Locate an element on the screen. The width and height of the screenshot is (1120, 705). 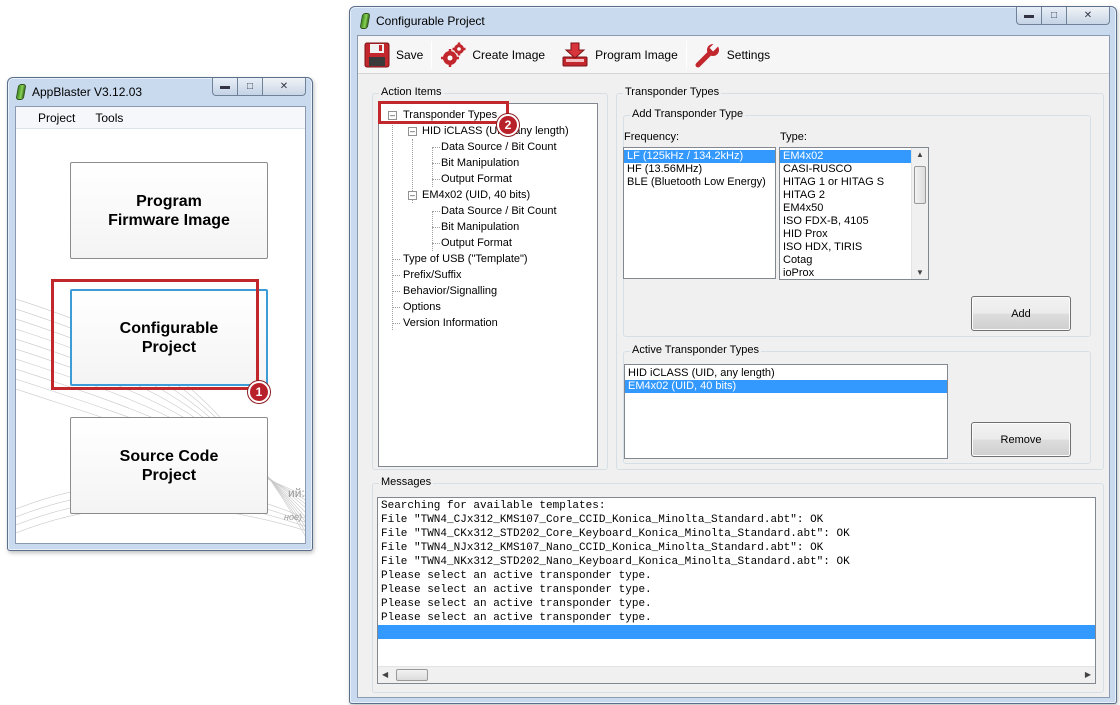
type-list-item: Cotag is located at coordinates (854, 260).